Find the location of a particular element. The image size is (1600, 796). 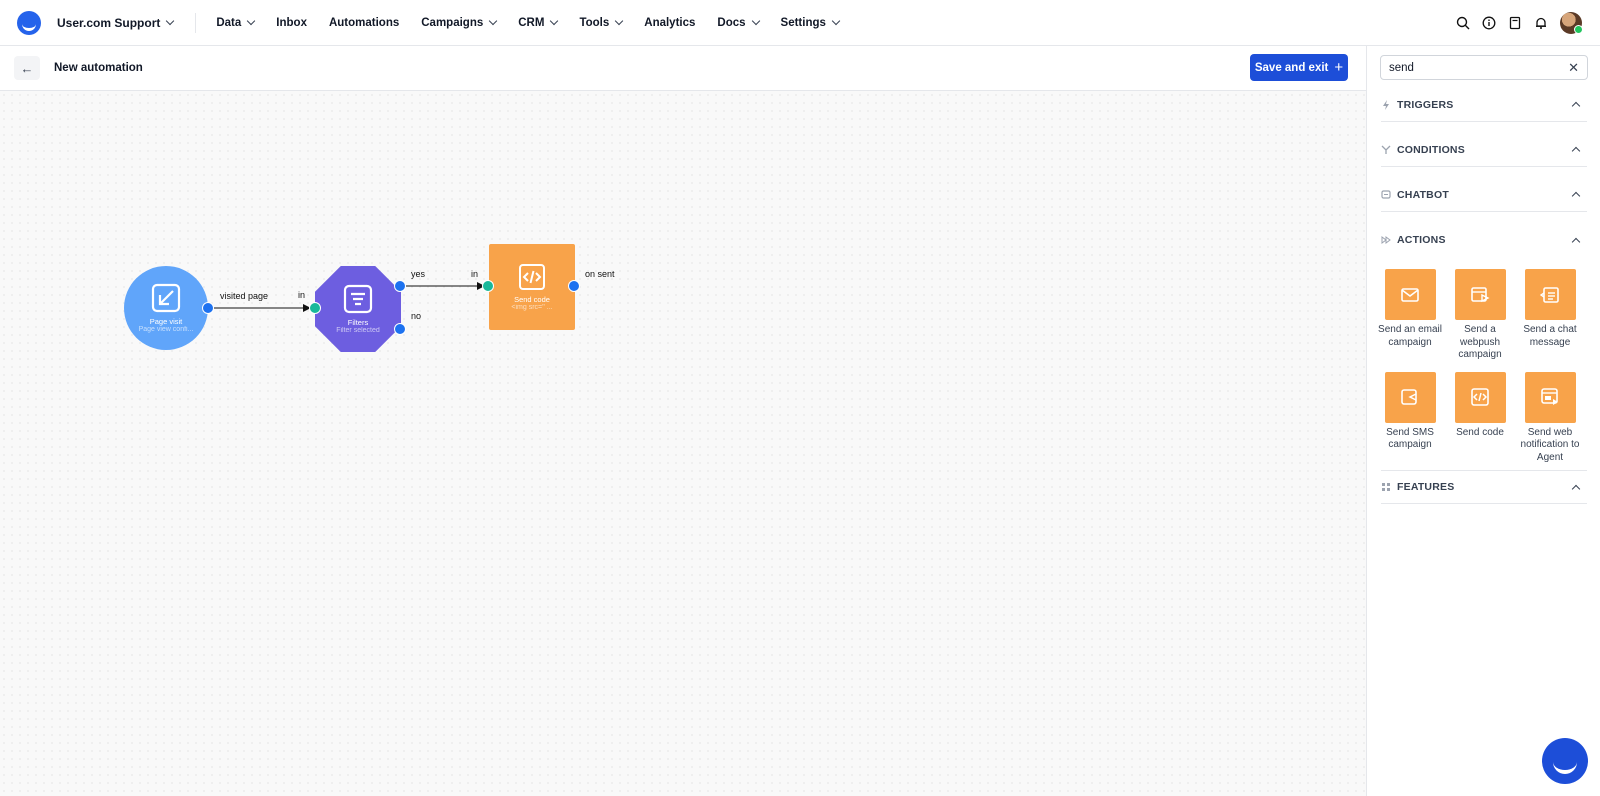

section-name: FEATURES is located at coordinates (1426, 487).